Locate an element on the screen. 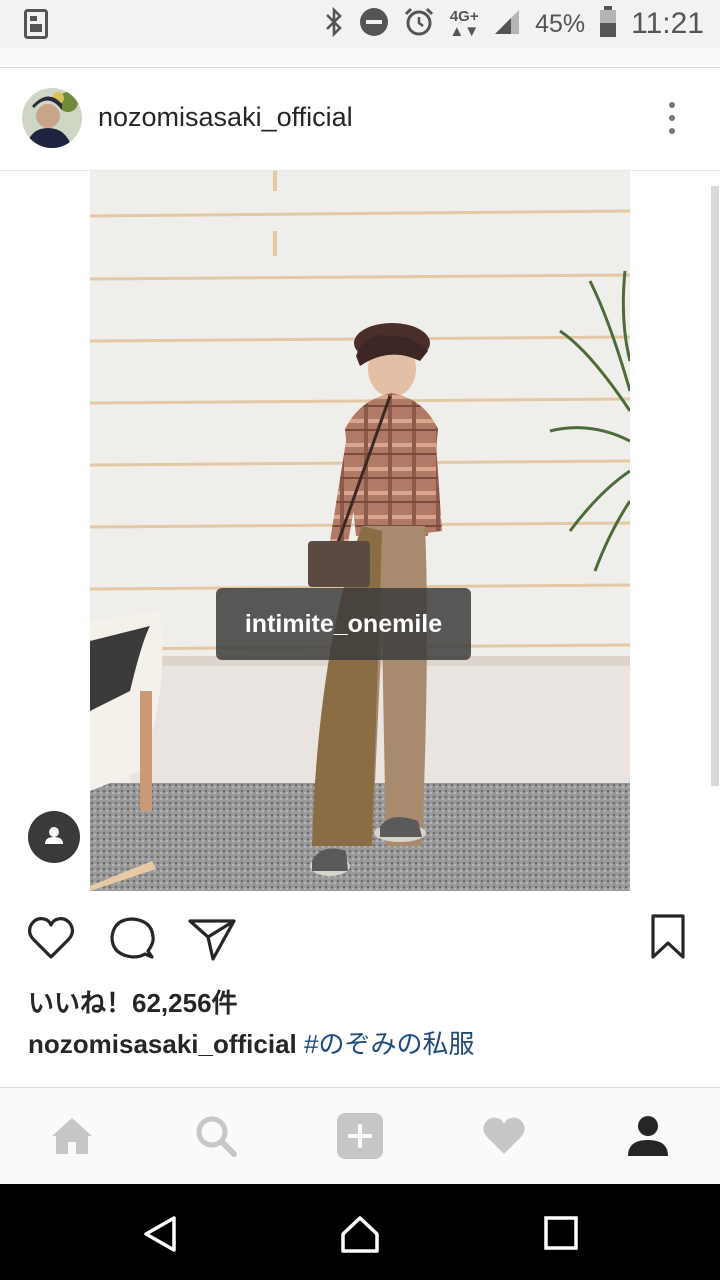  system-nav-bar is located at coordinates (360, 1232).